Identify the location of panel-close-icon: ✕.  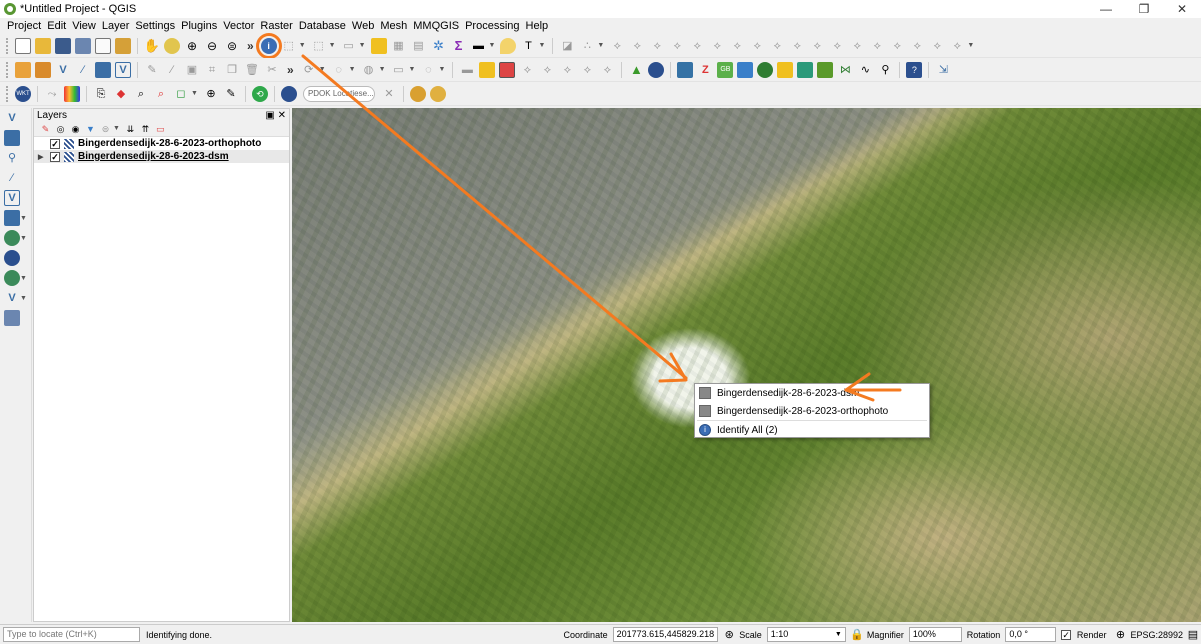
(282, 115).